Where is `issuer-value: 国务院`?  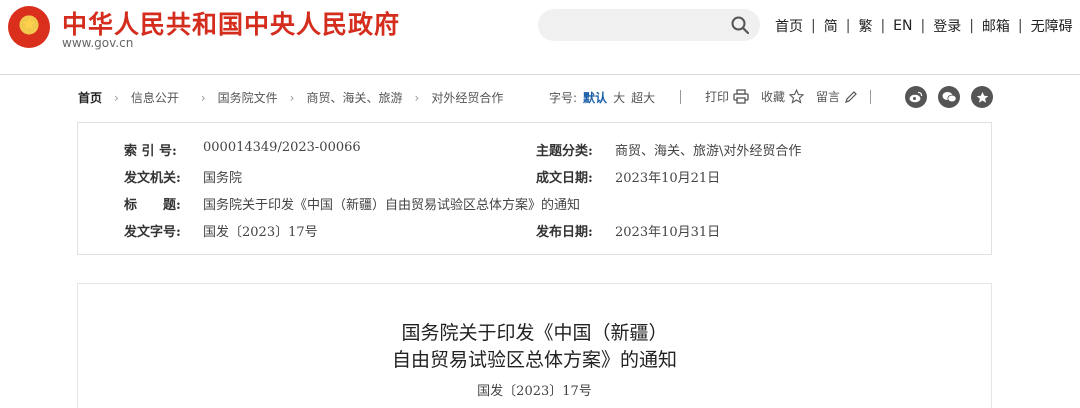
issuer-value: 国务院 is located at coordinates (223, 178).